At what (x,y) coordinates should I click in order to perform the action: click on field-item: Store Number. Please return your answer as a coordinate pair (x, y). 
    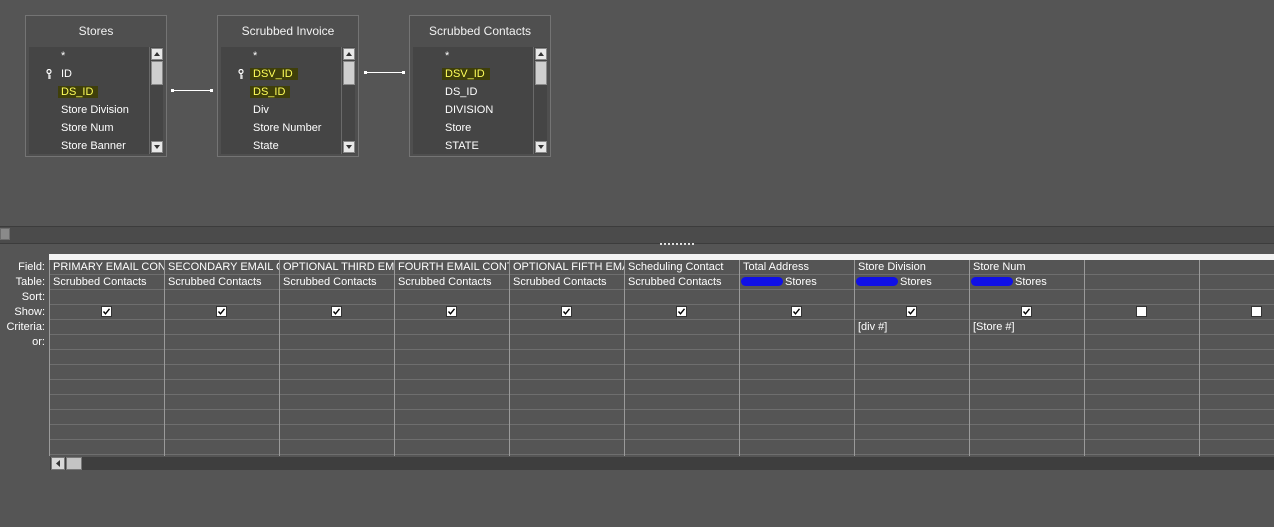
    Looking at the image, I should click on (282, 128).